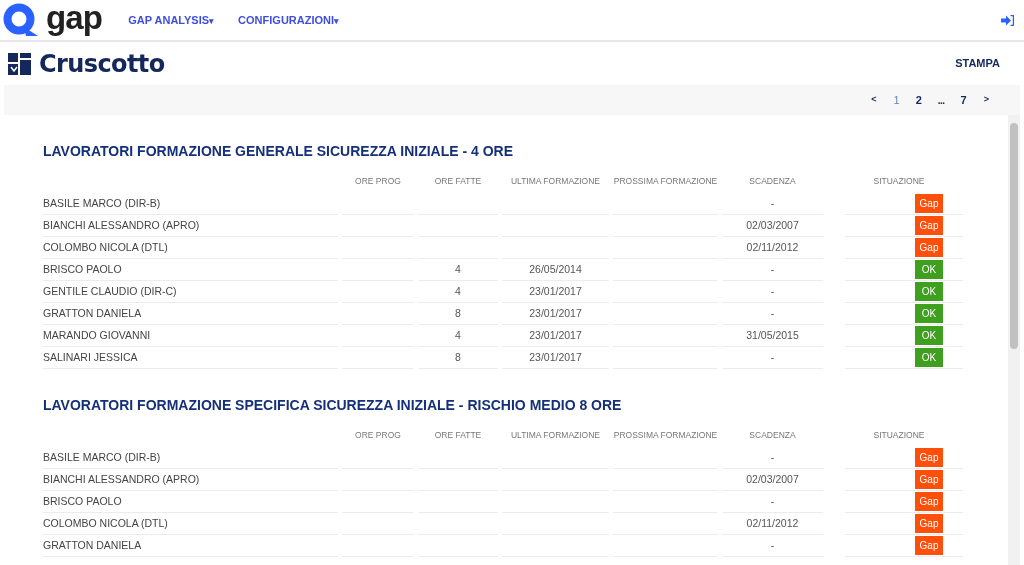 The height and width of the screenshot is (565, 1024). I want to click on table-cell: SALINARI JESSICA, so click(190, 358).